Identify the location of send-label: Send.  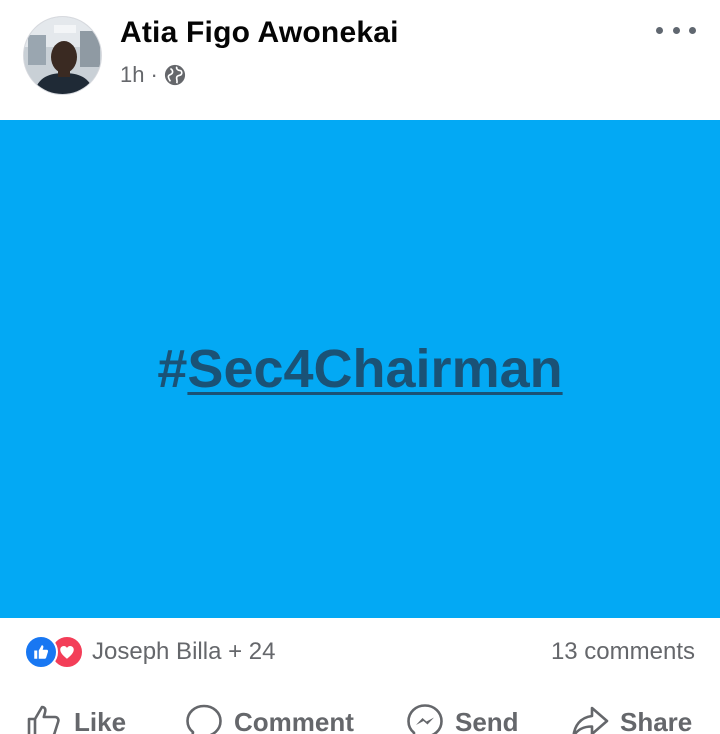
(487, 720).